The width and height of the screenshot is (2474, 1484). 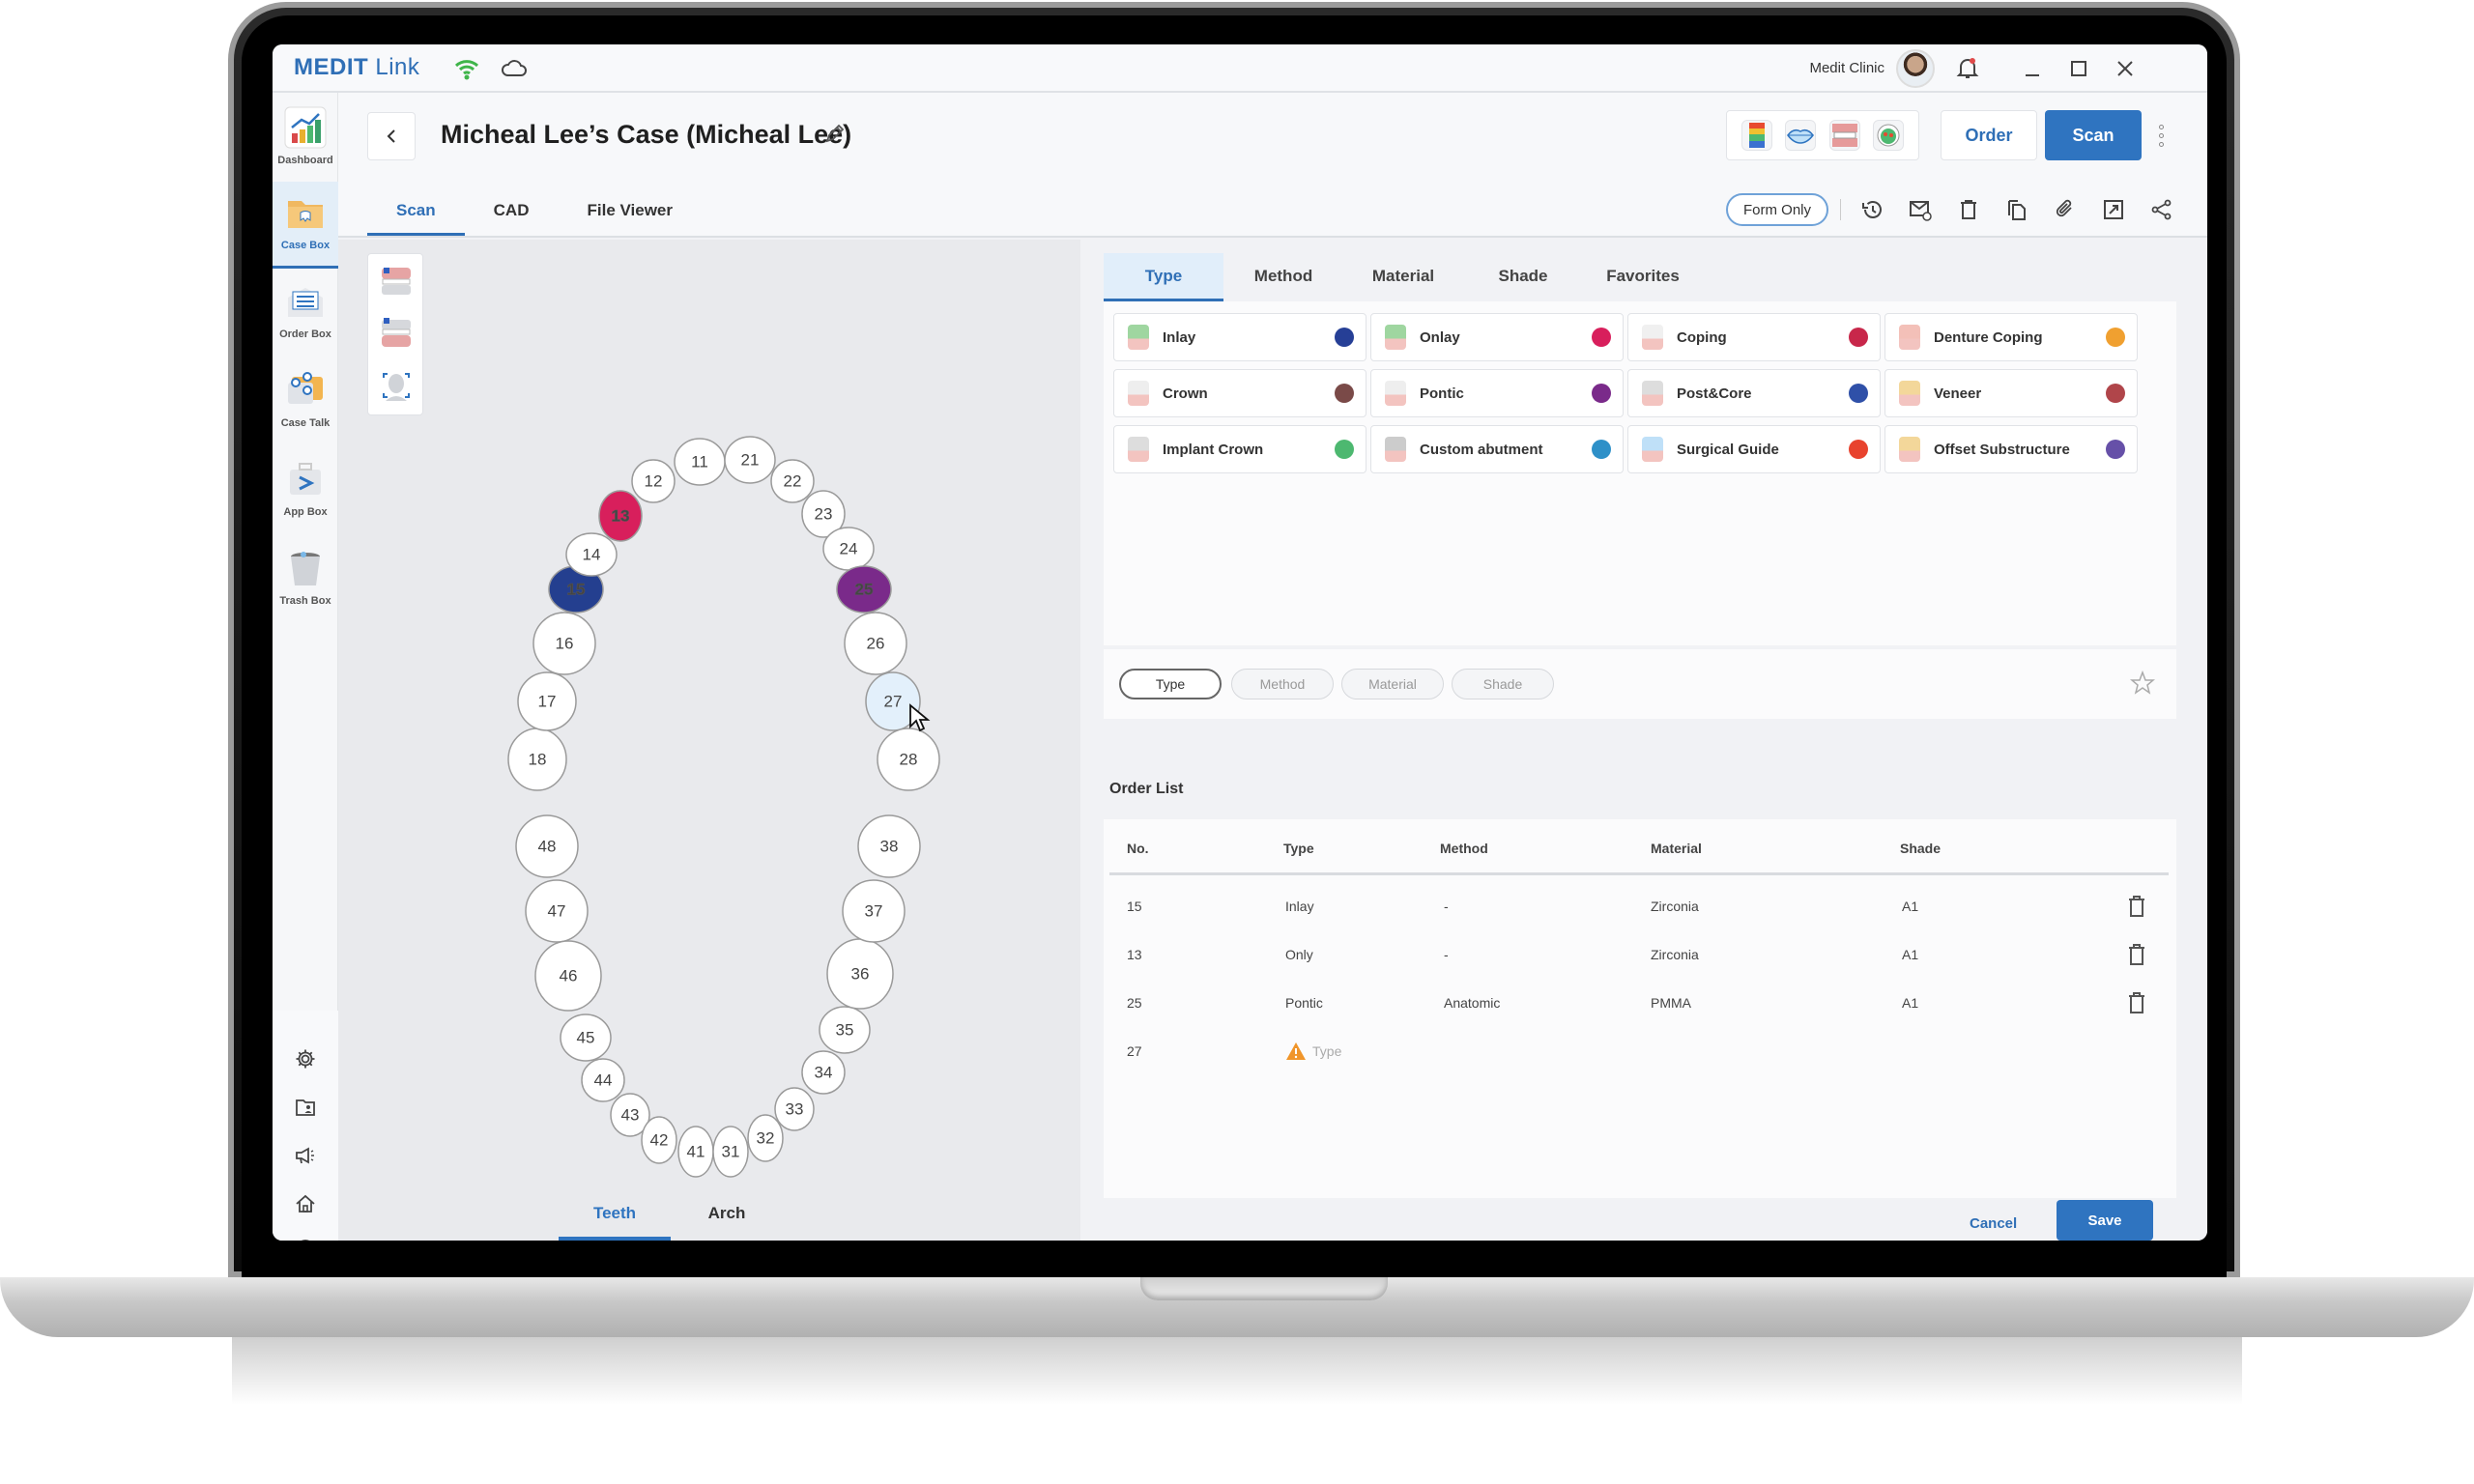 What do you see at coordinates (792, 481) in the screenshot?
I see `tooth-22: 22` at bounding box center [792, 481].